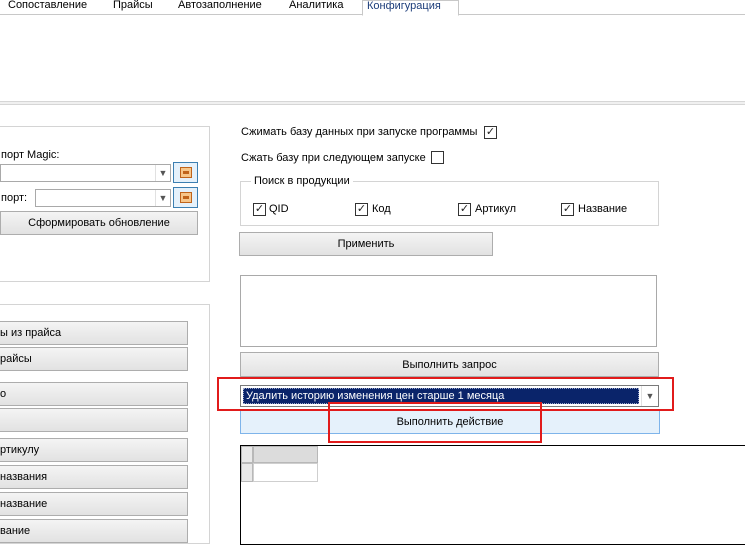 This screenshot has width=745, height=545. I want to click on search-qid-checkbox: ✓, so click(259, 209).